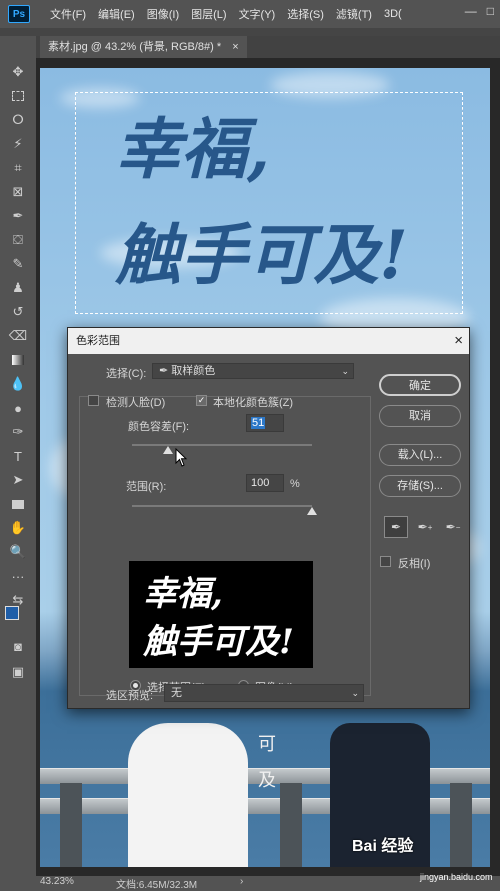  I want to click on dialog-close-icon: ×, so click(458, 341).